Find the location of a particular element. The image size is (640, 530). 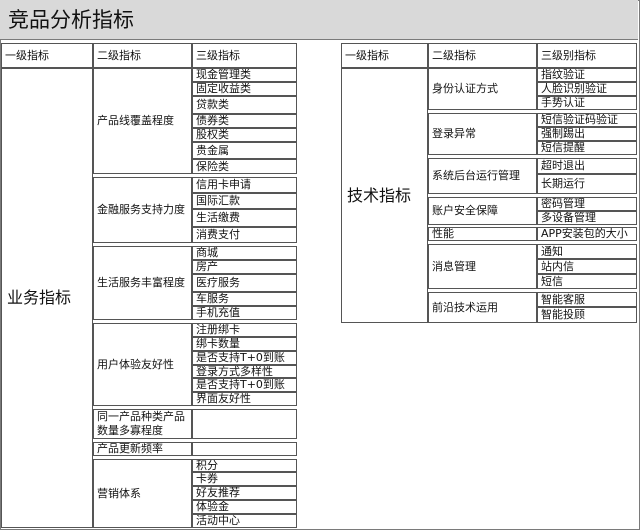

business-level2-cell: 生活服务丰富程度 is located at coordinates (142, 283).